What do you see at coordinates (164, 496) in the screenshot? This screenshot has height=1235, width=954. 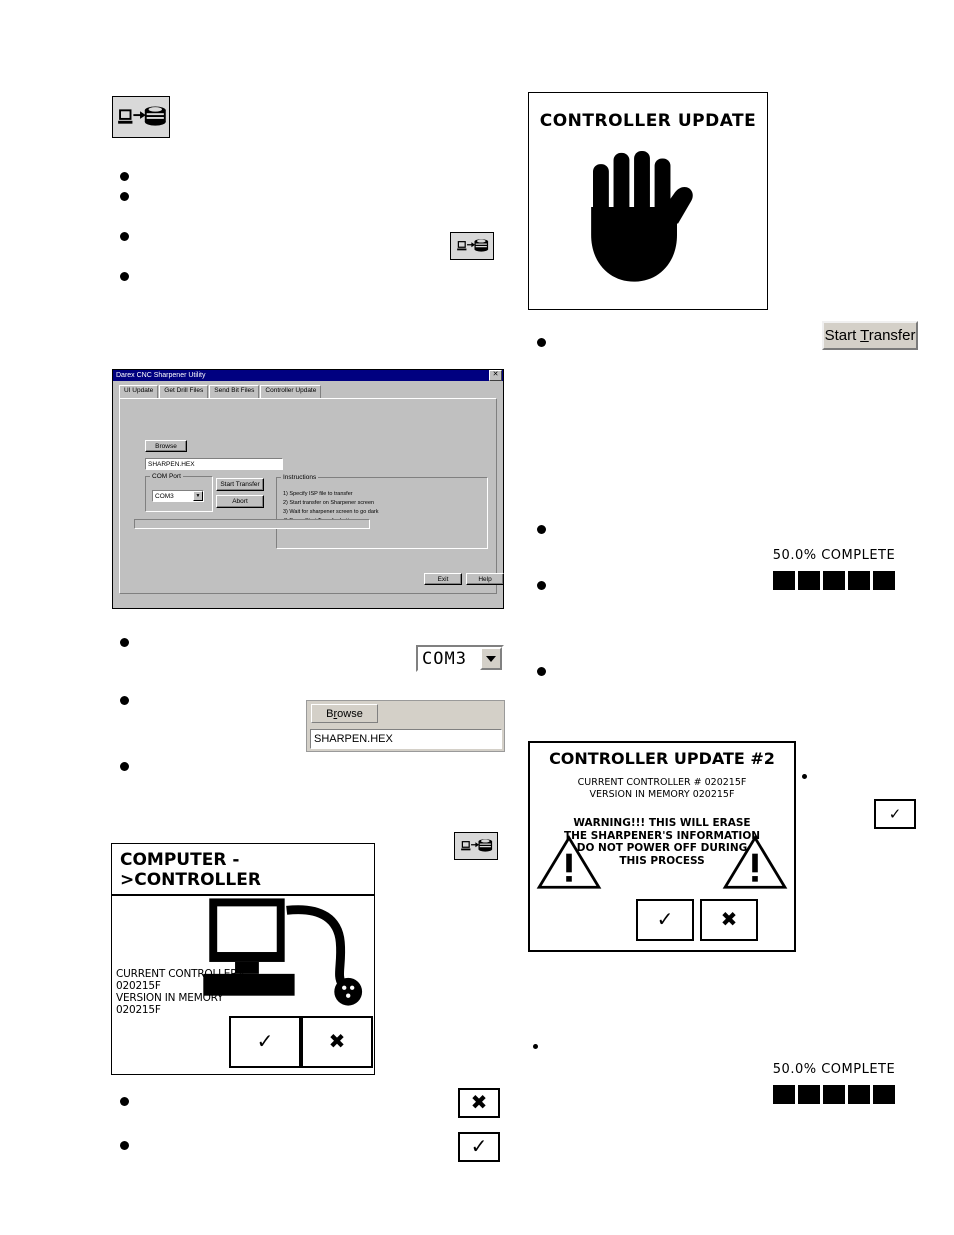 I see `com-port-value: COM3` at bounding box center [164, 496].